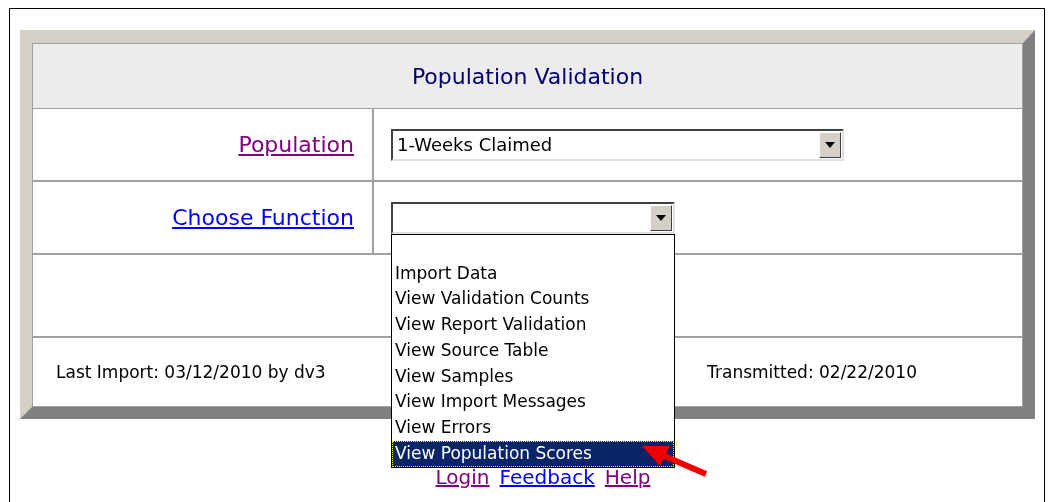 The width and height of the screenshot is (1056, 502). Describe the element at coordinates (547, 477) in the screenshot. I see `footer-link: Feedback` at that location.